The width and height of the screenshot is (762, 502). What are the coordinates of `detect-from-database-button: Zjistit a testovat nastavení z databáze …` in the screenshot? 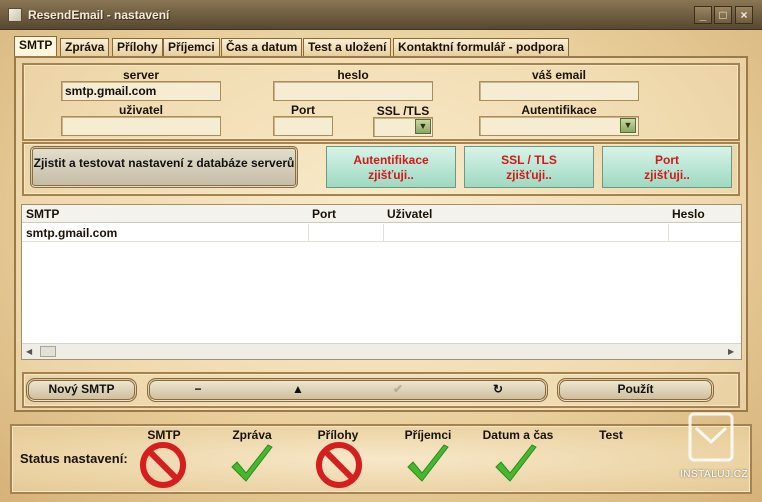 It's located at (164, 167).